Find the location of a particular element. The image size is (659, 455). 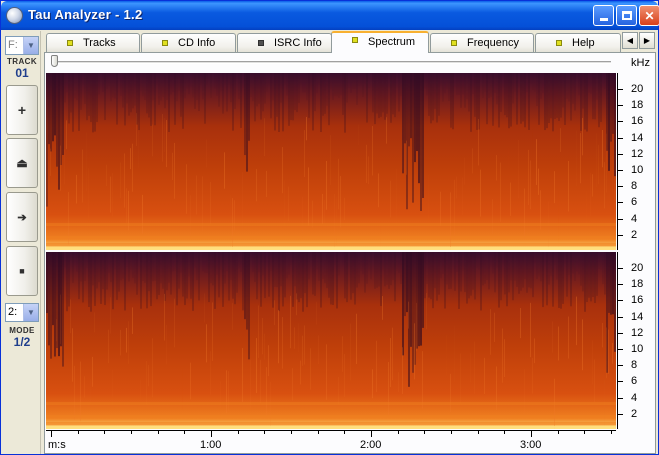

left-control-panel: F: ▼ TRACK 01 + ⏏ ➔ ■ 2: ▼ MODE 1/2 is located at coordinates (22, 242).